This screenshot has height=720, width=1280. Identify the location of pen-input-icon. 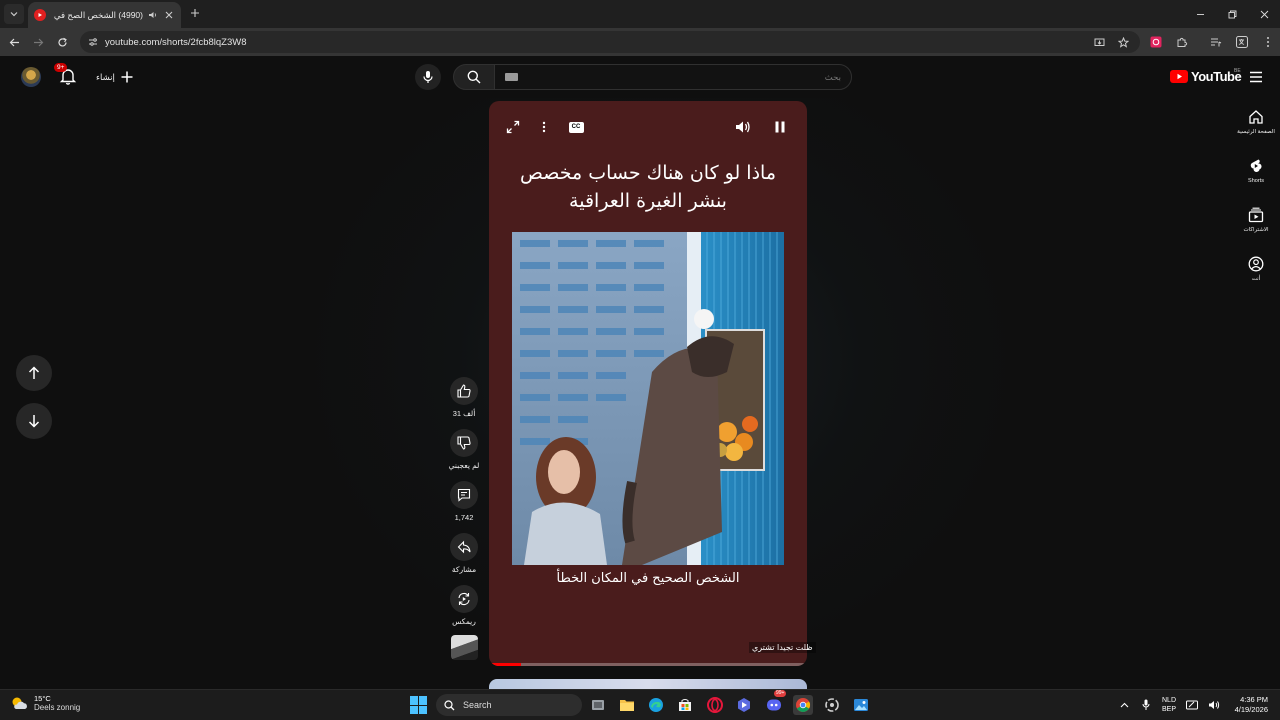
(1192, 705).